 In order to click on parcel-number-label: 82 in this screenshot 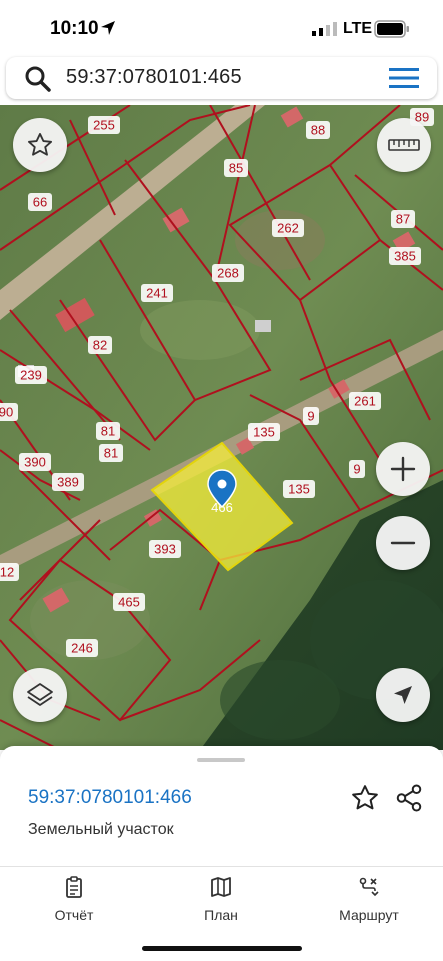, I will do `click(100, 345)`.